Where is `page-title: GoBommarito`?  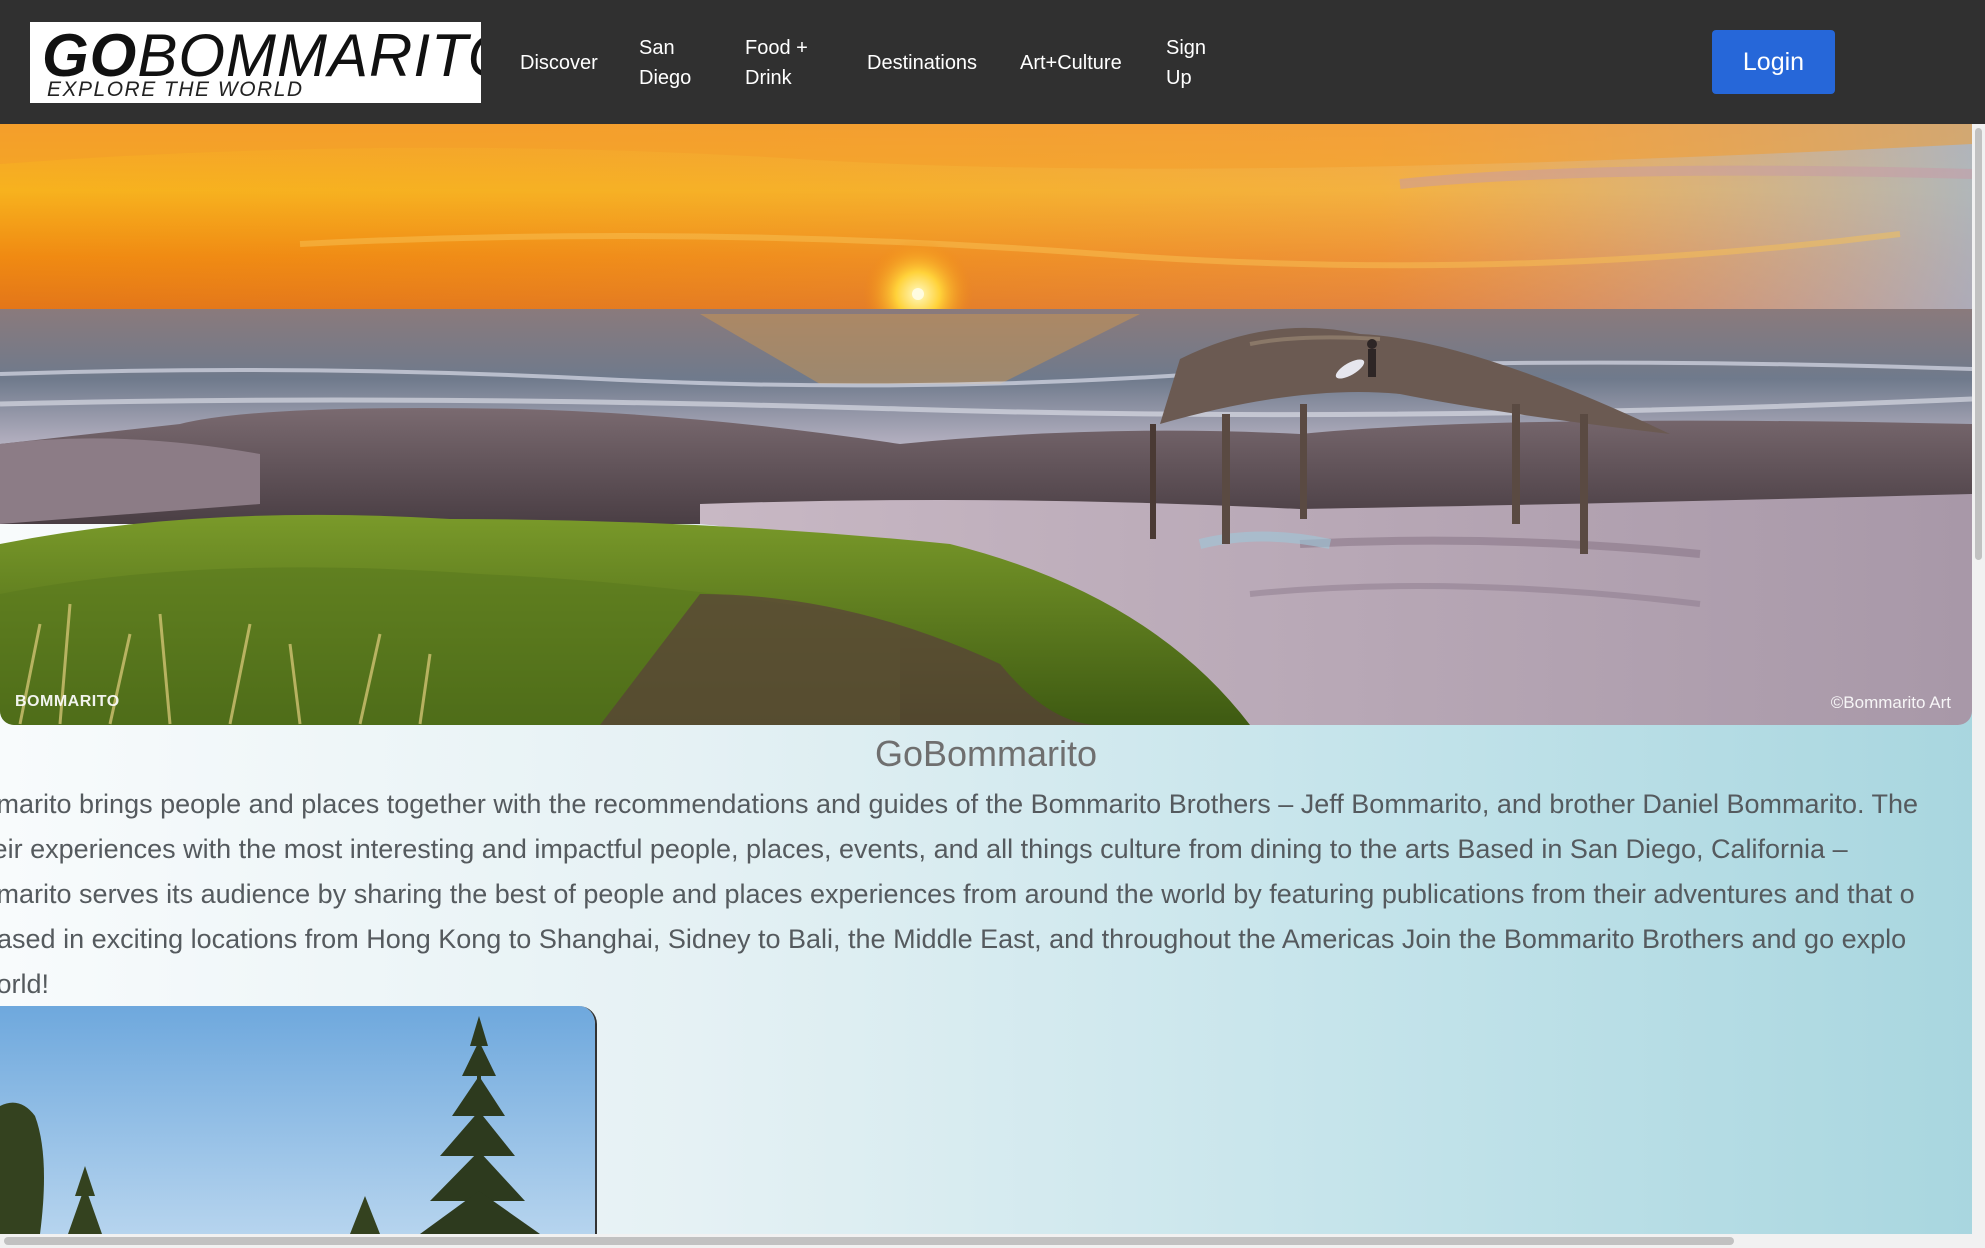 page-title: GoBommarito is located at coordinates (986, 753).